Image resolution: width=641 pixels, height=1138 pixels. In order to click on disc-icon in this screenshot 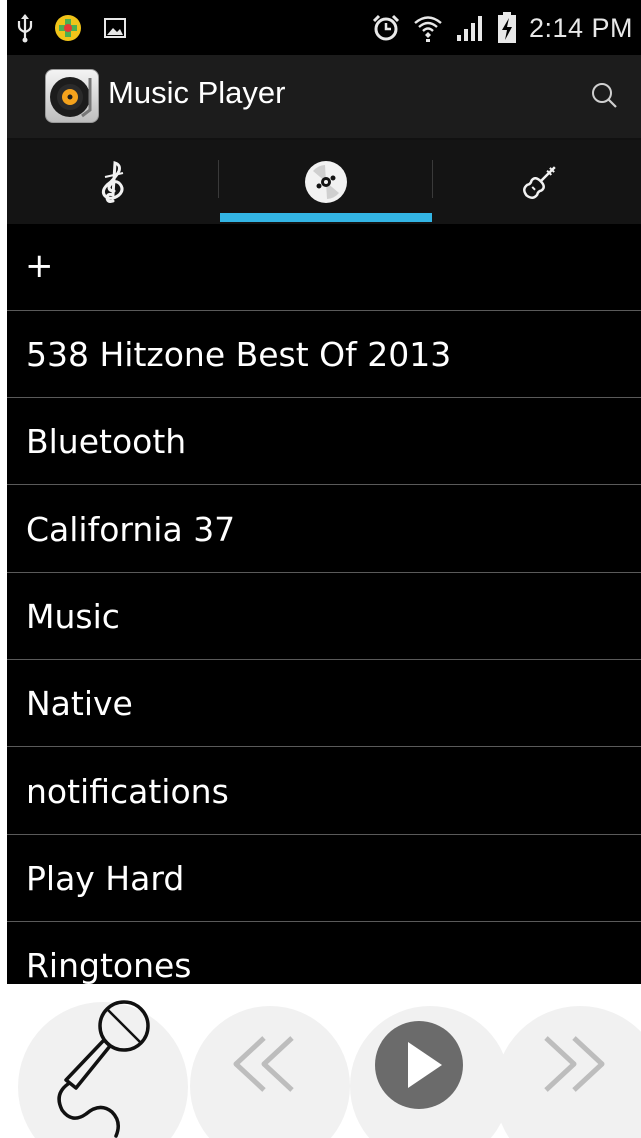, I will do `click(326, 182)`.